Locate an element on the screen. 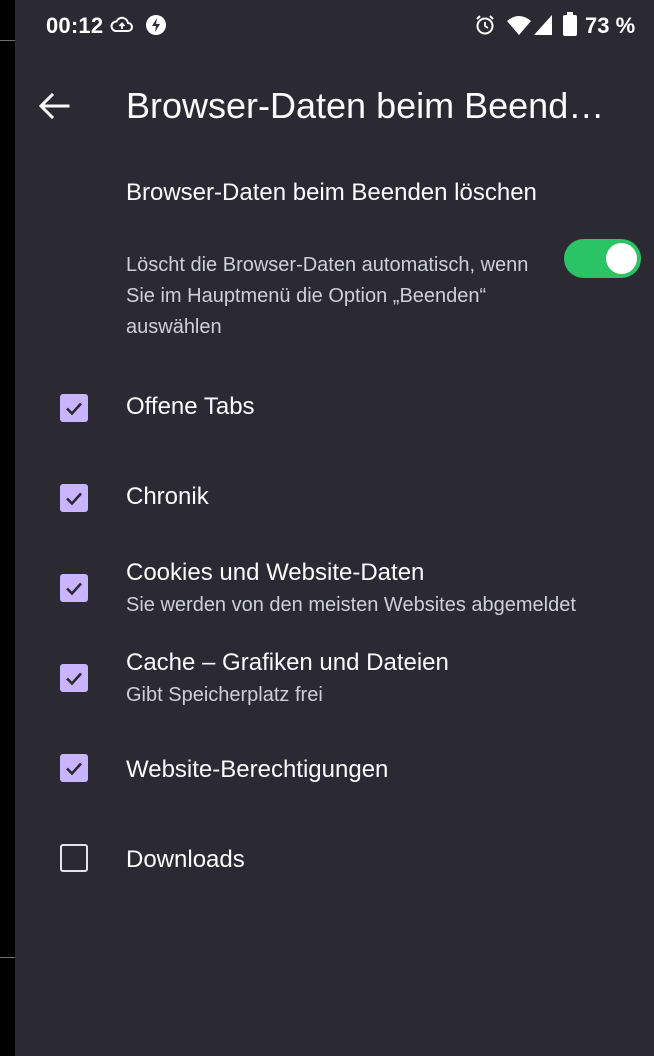 Image resolution: width=654 pixels, height=1056 pixels. list-item-site-permissions: Website-Berechtigungen is located at coordinates (327, 768).